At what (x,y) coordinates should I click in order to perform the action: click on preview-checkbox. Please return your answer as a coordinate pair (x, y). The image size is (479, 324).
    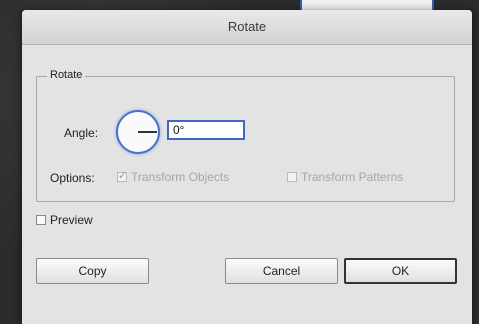
    Looking at the image, I should click on (41, 220).